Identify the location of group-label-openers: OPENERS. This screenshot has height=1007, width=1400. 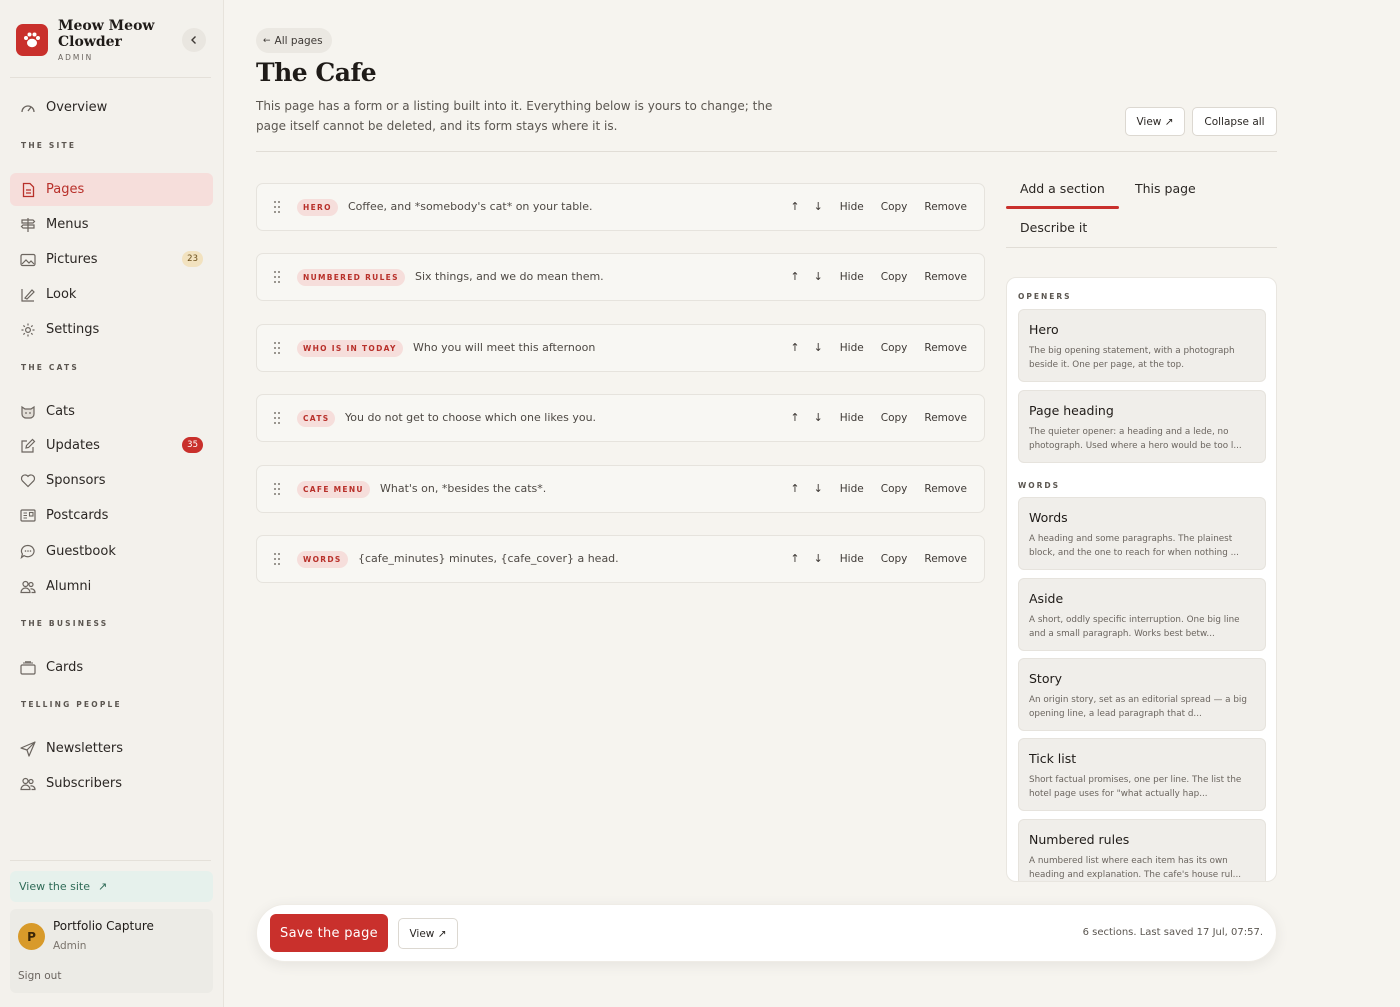
(1045, 296).